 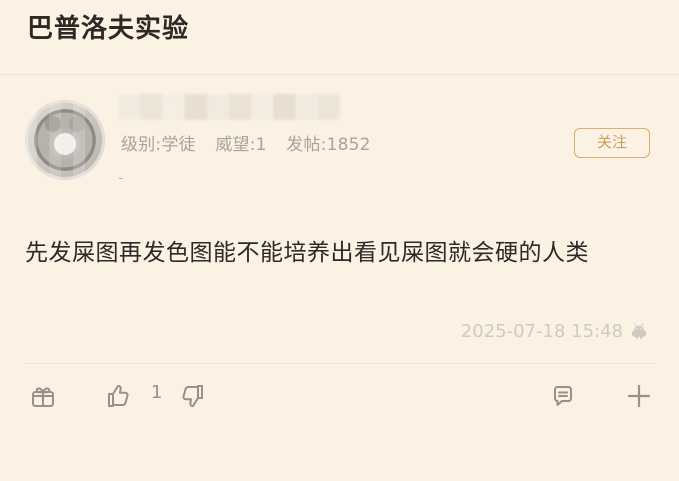 What do you see at coordinates (339, 332) in the screenshot?
I see `timestamp-row: 2025-07-18 15:48` at bounding box center [339, 332].